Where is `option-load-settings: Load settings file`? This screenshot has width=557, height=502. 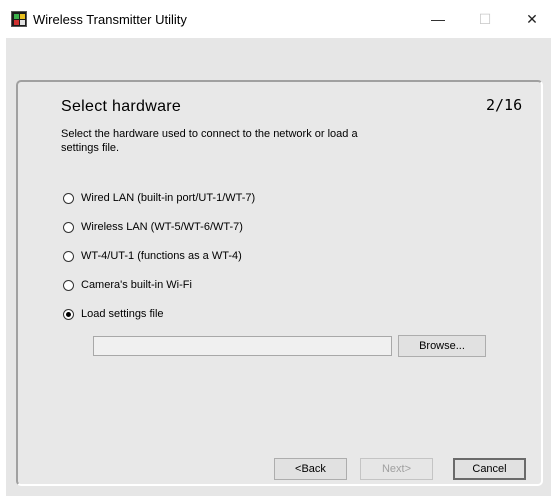 option-load-settings: Load settings file is located at coordinates (113, 314).